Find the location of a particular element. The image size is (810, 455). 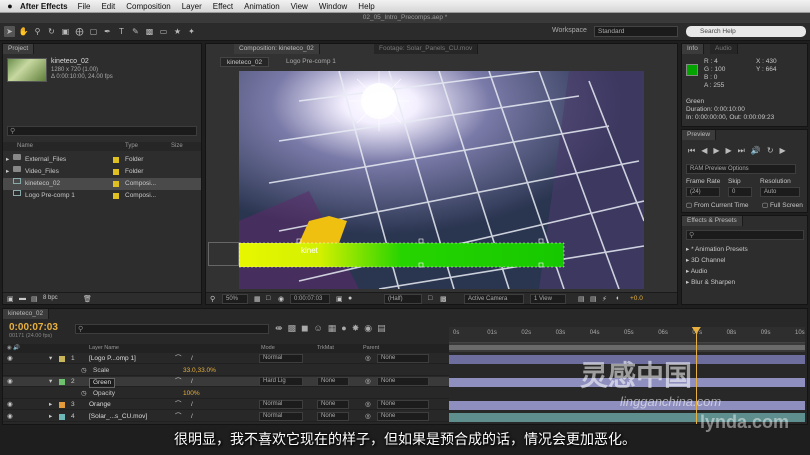

tab-footage: Footage: Solar_Panels_CU.mov is located at coordinates (426, 49).